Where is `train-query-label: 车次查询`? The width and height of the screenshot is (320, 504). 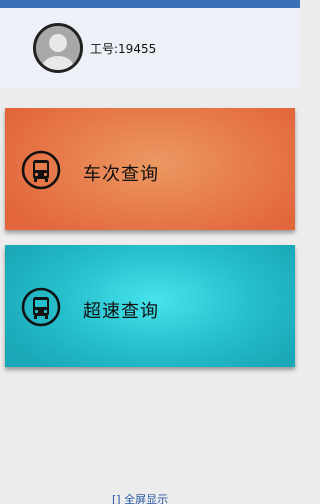 train-query-label: 车次查询 is located at coordinates (121, 174).